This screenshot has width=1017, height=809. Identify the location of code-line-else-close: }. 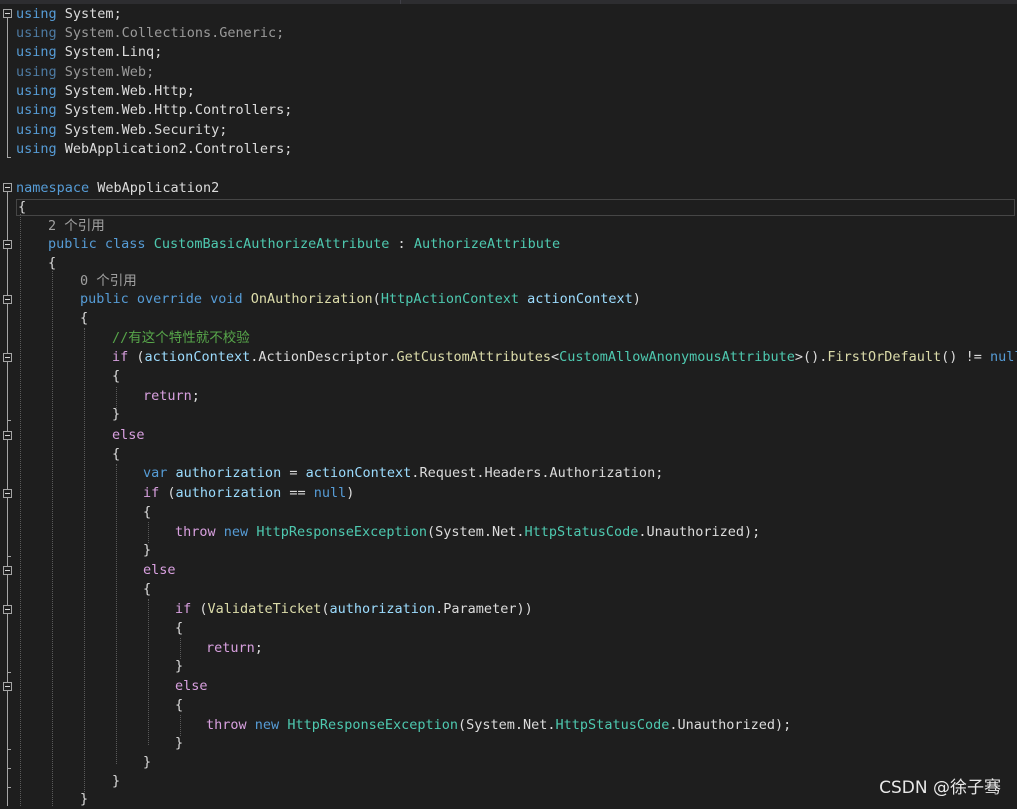
(116, 781).